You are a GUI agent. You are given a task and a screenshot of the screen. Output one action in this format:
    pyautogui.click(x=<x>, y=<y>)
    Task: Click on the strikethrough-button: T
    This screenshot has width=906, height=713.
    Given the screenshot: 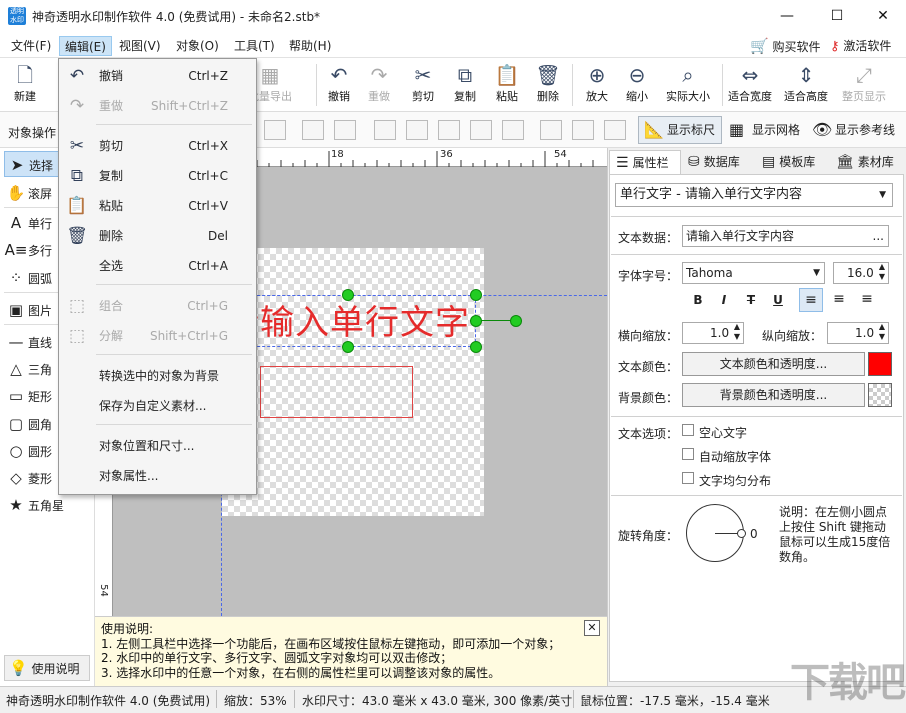 What is the action you would take?
    pyautogui.click(x=751, y=300)
    